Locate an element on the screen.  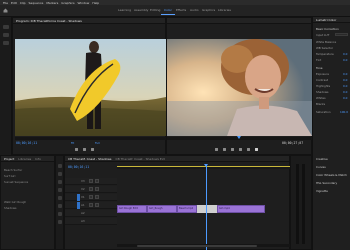
project-item: Sunset Sequence is located at coordinates (16, 182).